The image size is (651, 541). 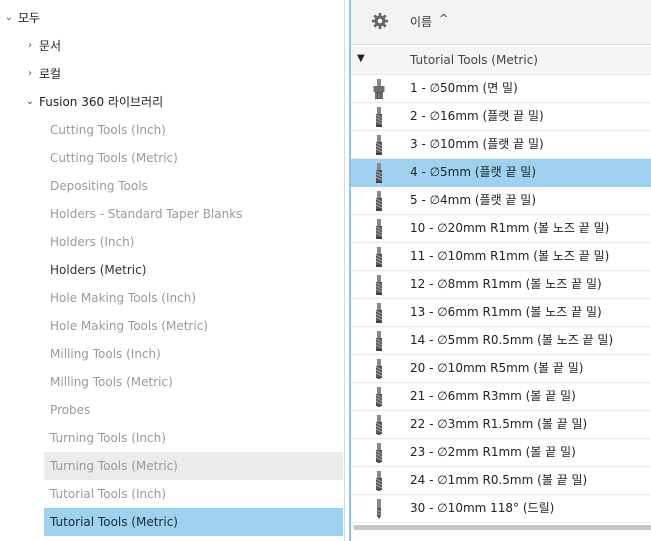 I want to click on library-item: Turning Tools (Metric), so click(x=193, y=466).